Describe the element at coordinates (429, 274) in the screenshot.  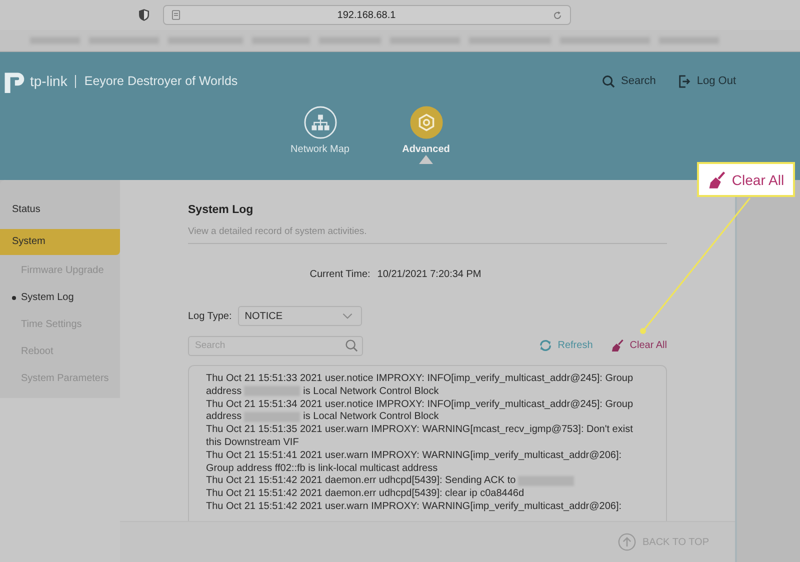
I see `current-time-value: 10/21/2021 7:20:34 PM` at that location.